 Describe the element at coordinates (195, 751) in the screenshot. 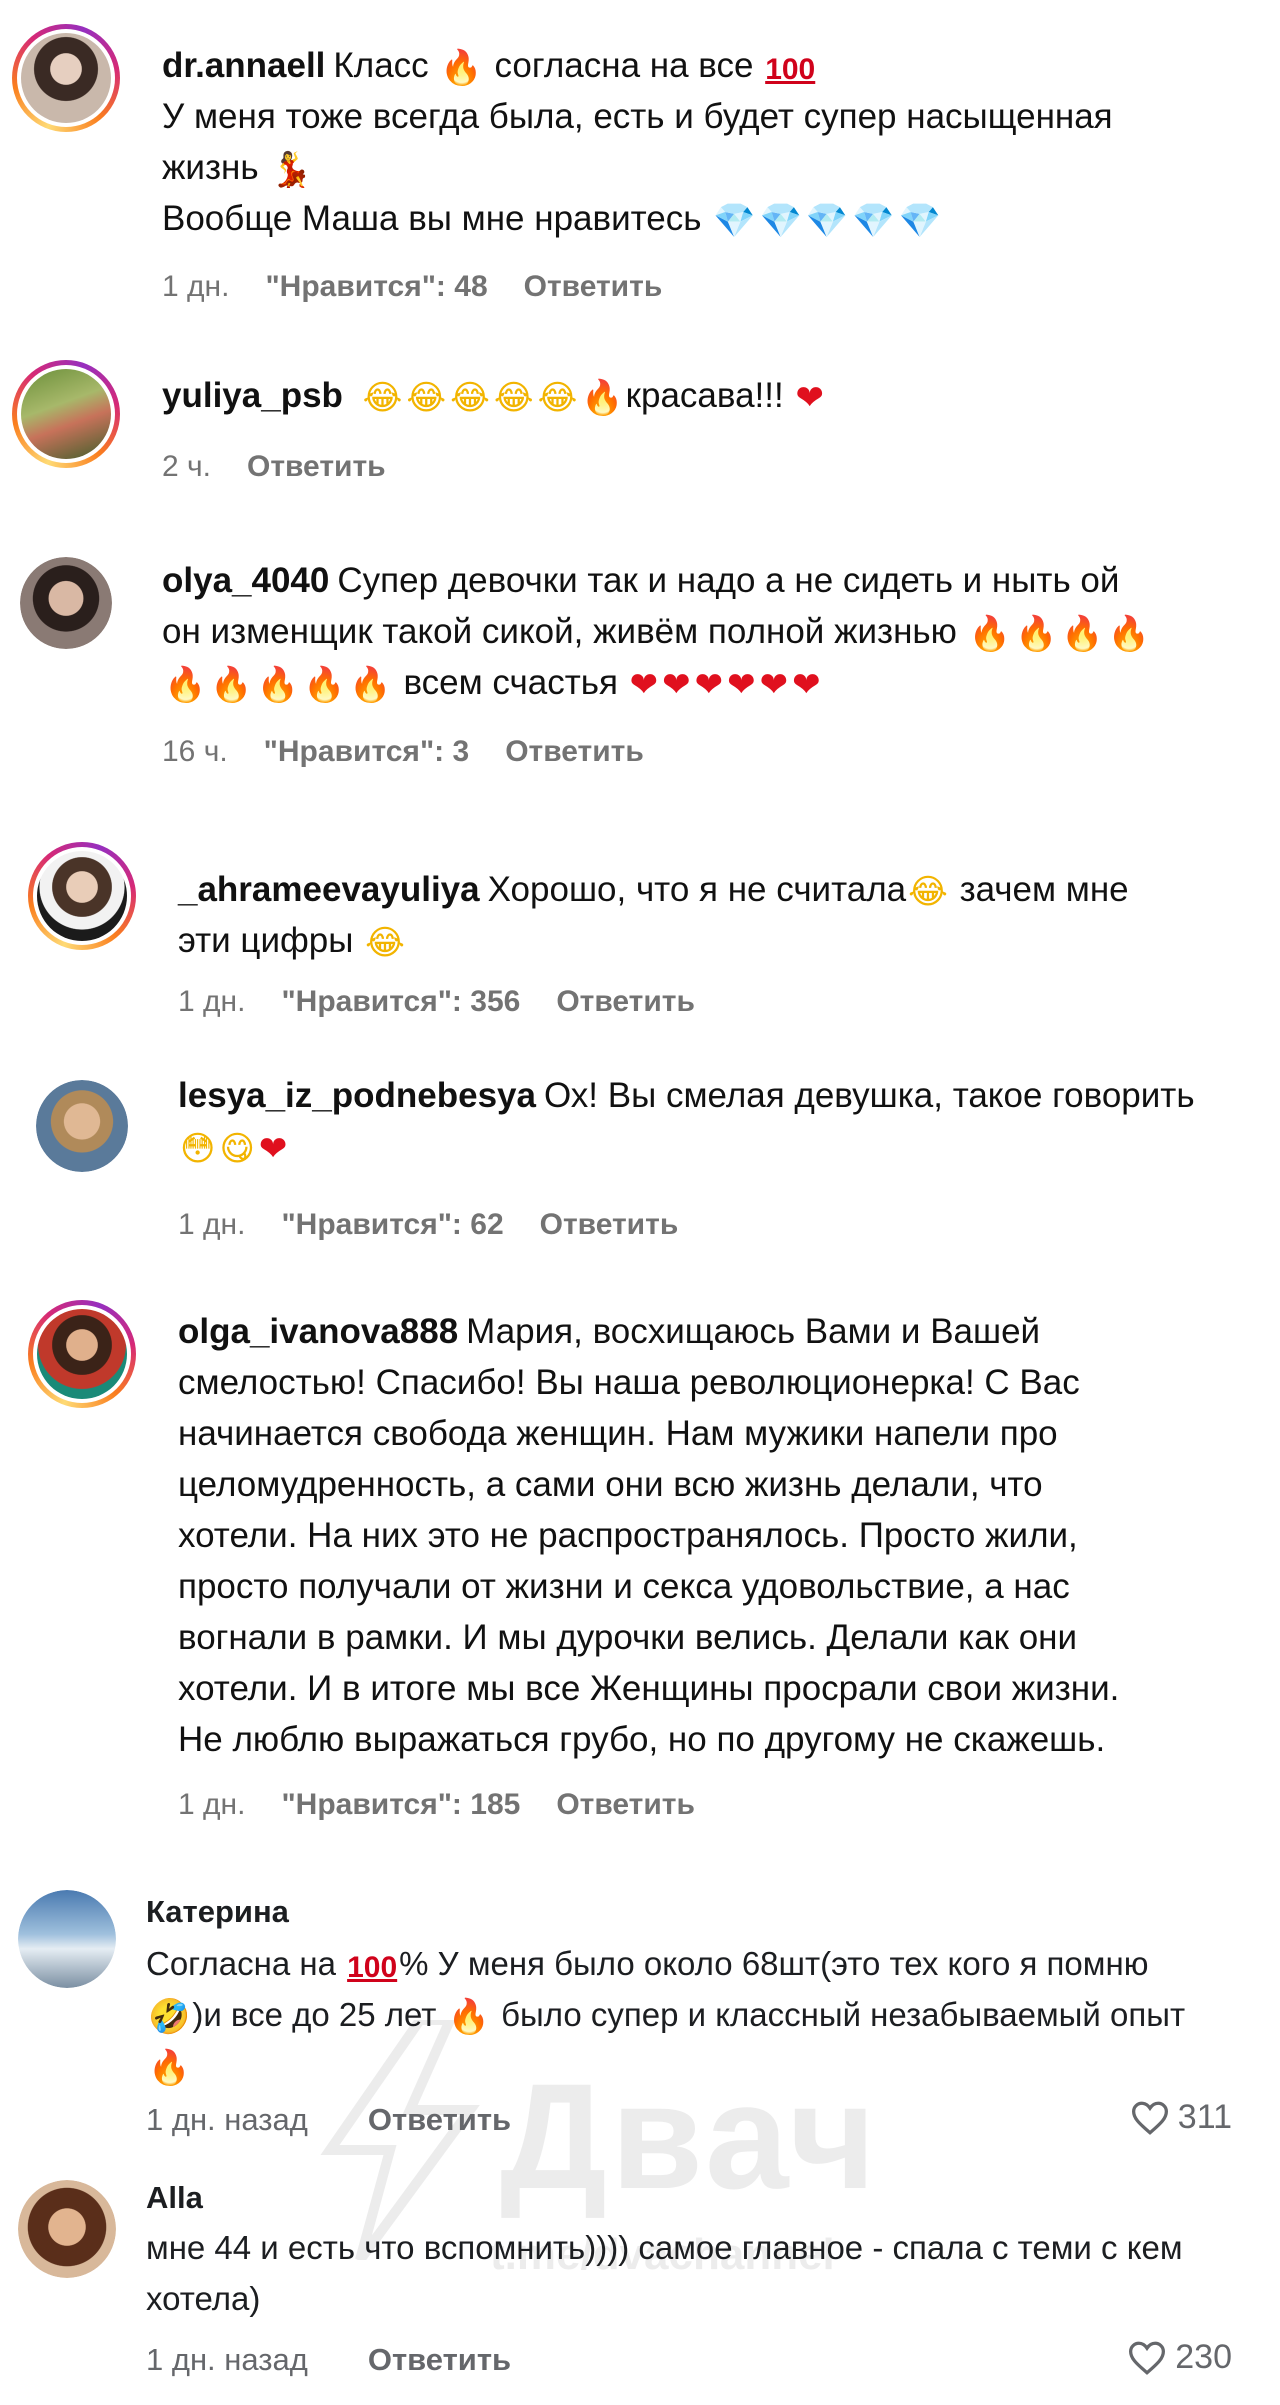

I see `timestamp: 16 ч.` at that location.